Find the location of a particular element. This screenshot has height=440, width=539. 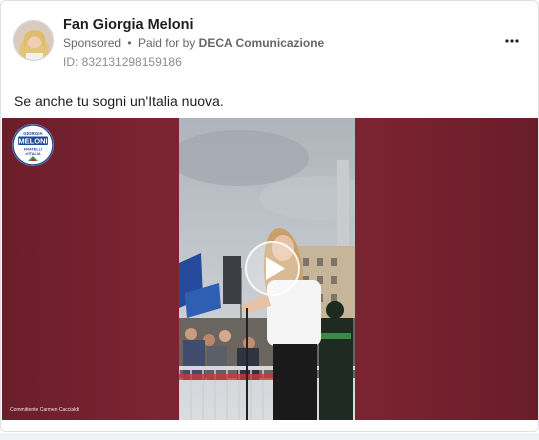

play-button is located at coordinates (272, 268).